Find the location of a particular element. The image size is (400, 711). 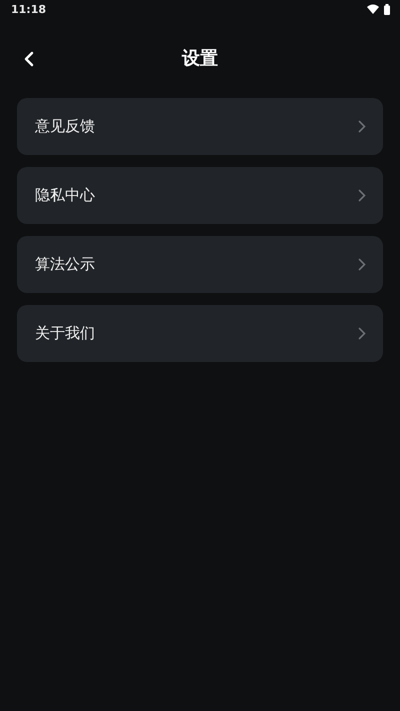

status-time: 11:18 is located at coordinates (28, 9).